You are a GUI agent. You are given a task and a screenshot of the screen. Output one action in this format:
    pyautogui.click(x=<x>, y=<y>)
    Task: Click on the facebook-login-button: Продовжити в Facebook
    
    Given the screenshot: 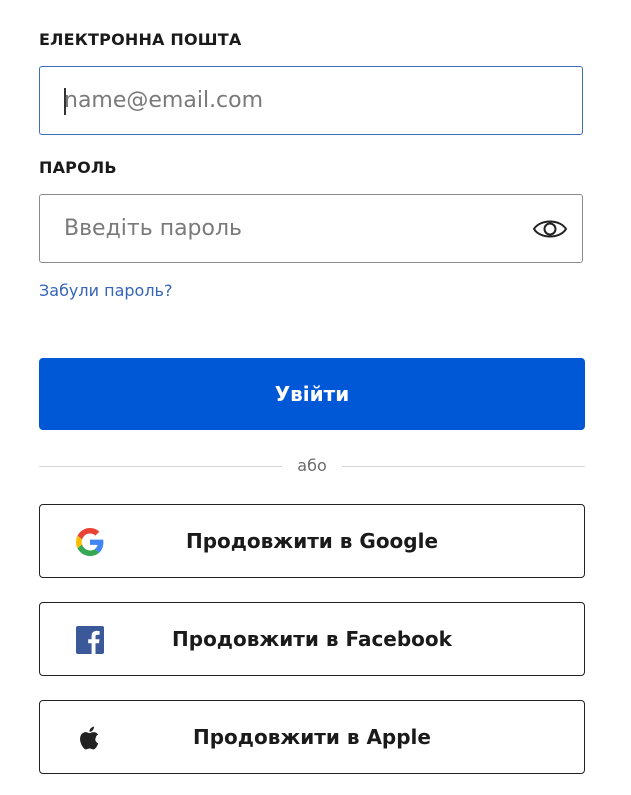 What is the action you would take?
    pyautogui.click(x=312, y=639)
    